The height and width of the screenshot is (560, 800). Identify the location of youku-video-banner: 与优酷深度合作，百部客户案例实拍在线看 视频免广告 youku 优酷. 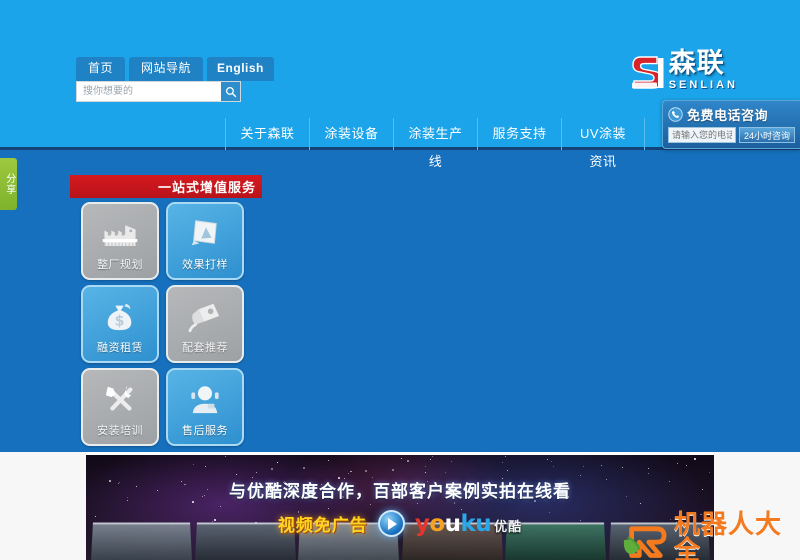
(400, 507).